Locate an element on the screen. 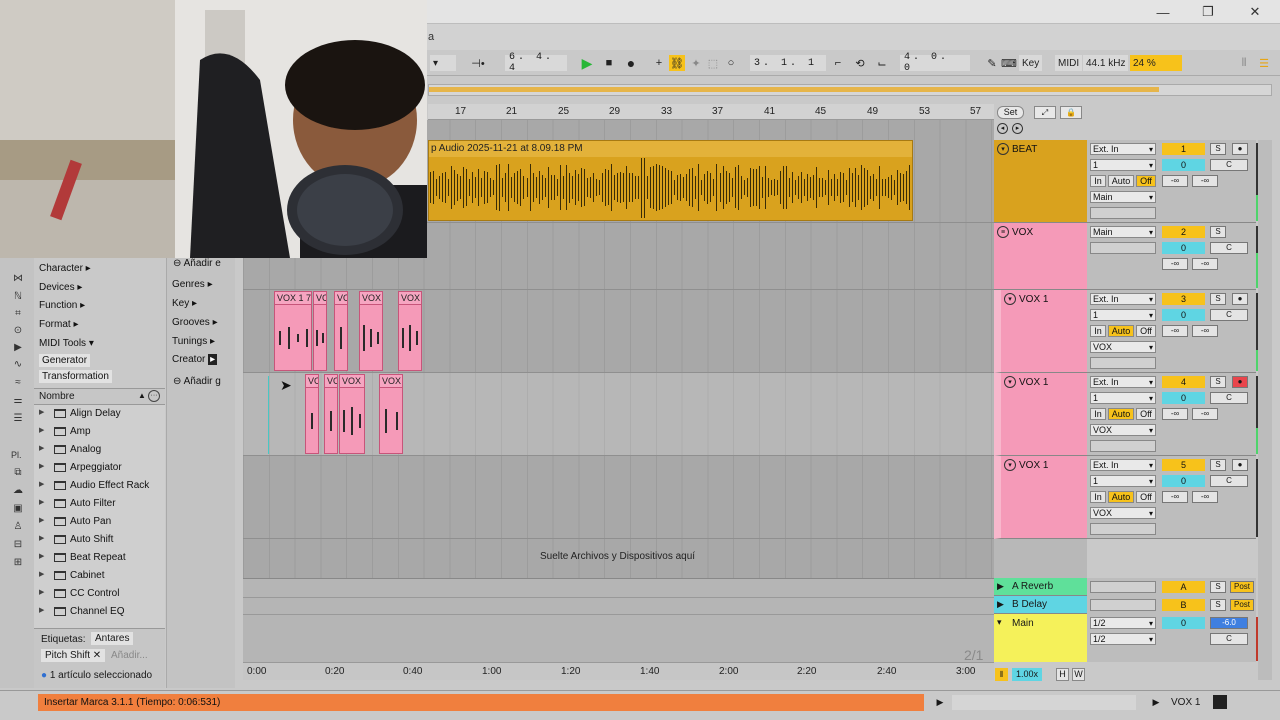  track-lane-vox1-c is located at coordinates (618, 497).